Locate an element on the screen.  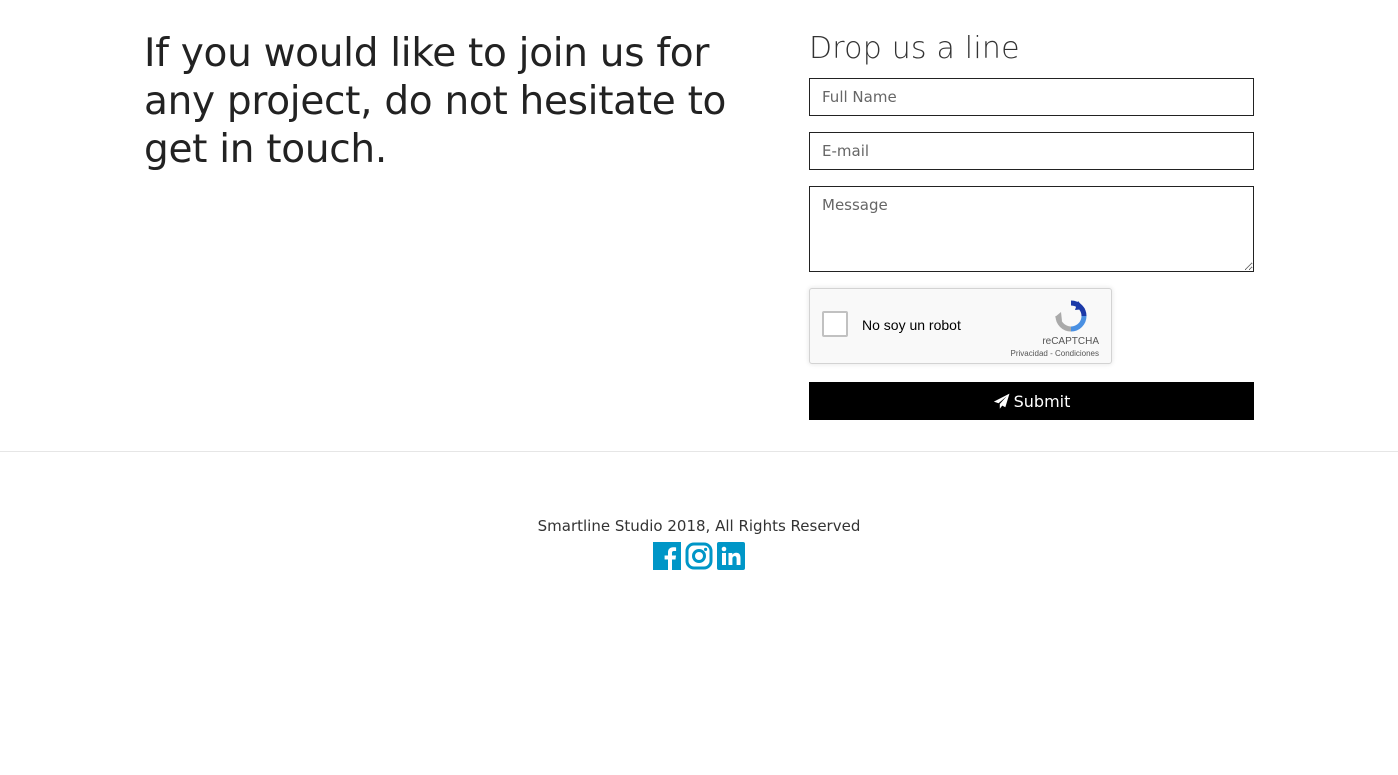
recaptcha-checkbox is located at coordinates (835, 324).